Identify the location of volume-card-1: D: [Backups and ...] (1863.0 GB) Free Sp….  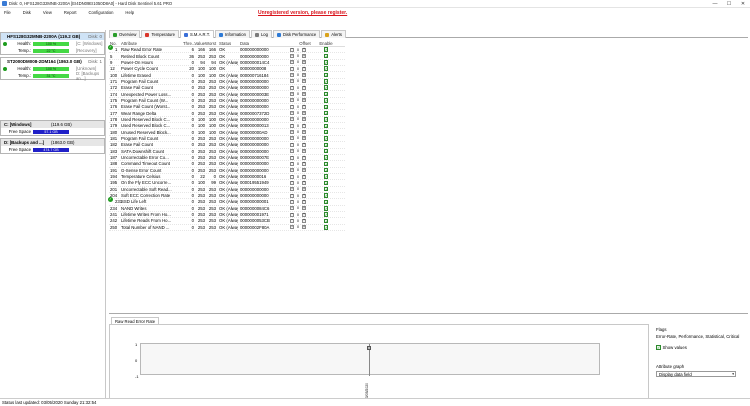
(52, 146).